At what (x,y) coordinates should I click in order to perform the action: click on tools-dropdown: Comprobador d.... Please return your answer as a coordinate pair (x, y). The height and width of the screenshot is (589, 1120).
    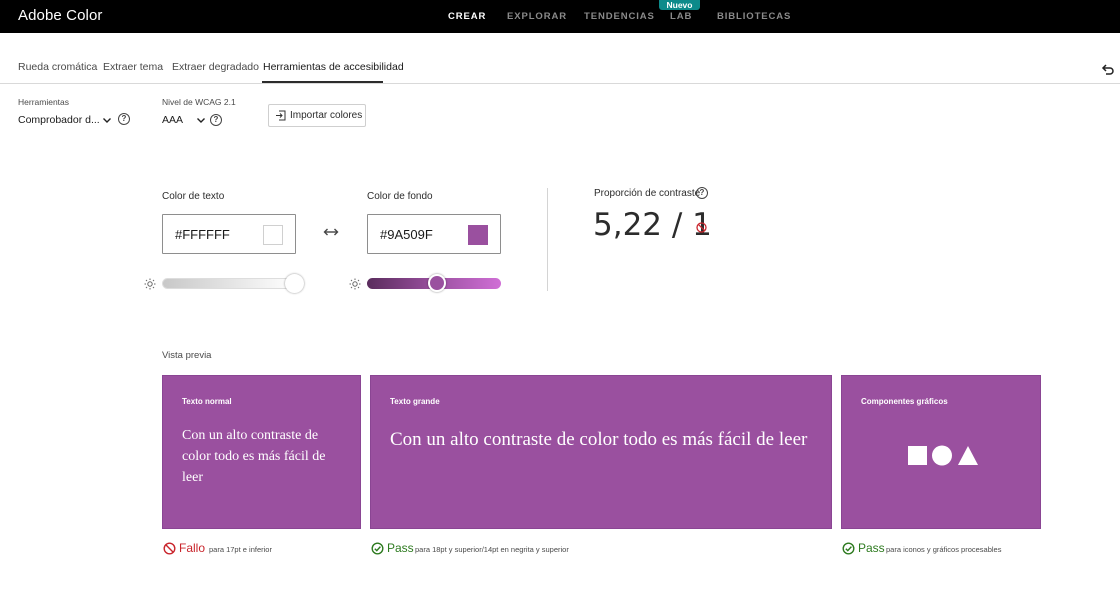
    Looking at the image, I should click on (59, 120).